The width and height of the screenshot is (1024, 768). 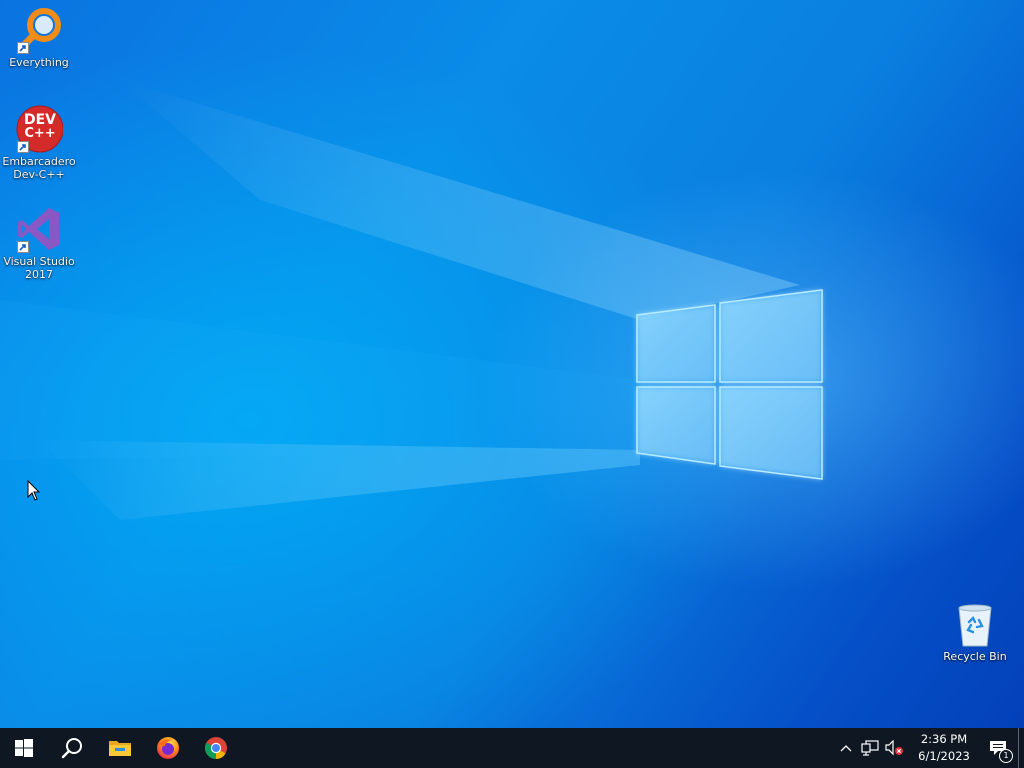 What do you see at coordinates (40, 120) in the screenshot?
I see `devcpp-logo-text: DEV` at bounding box center [40, 120].